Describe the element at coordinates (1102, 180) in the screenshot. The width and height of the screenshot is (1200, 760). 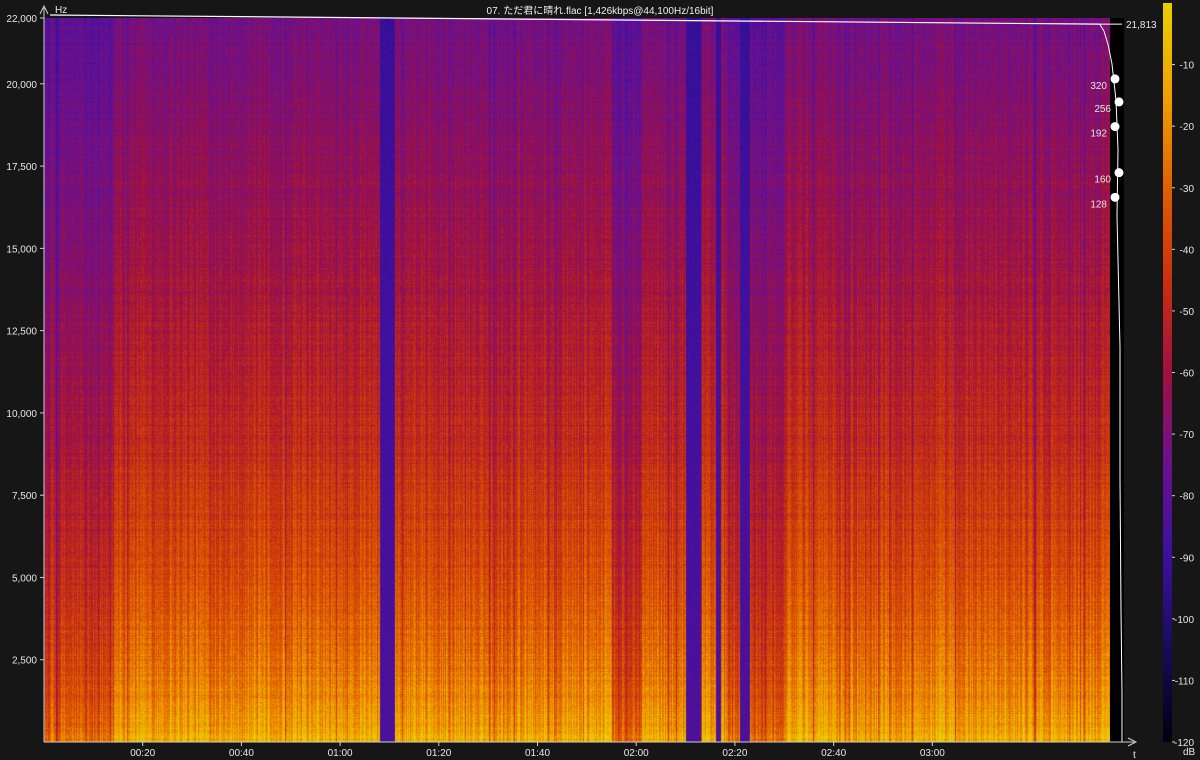
I see `bitrate-marker-label: 160` at that location.